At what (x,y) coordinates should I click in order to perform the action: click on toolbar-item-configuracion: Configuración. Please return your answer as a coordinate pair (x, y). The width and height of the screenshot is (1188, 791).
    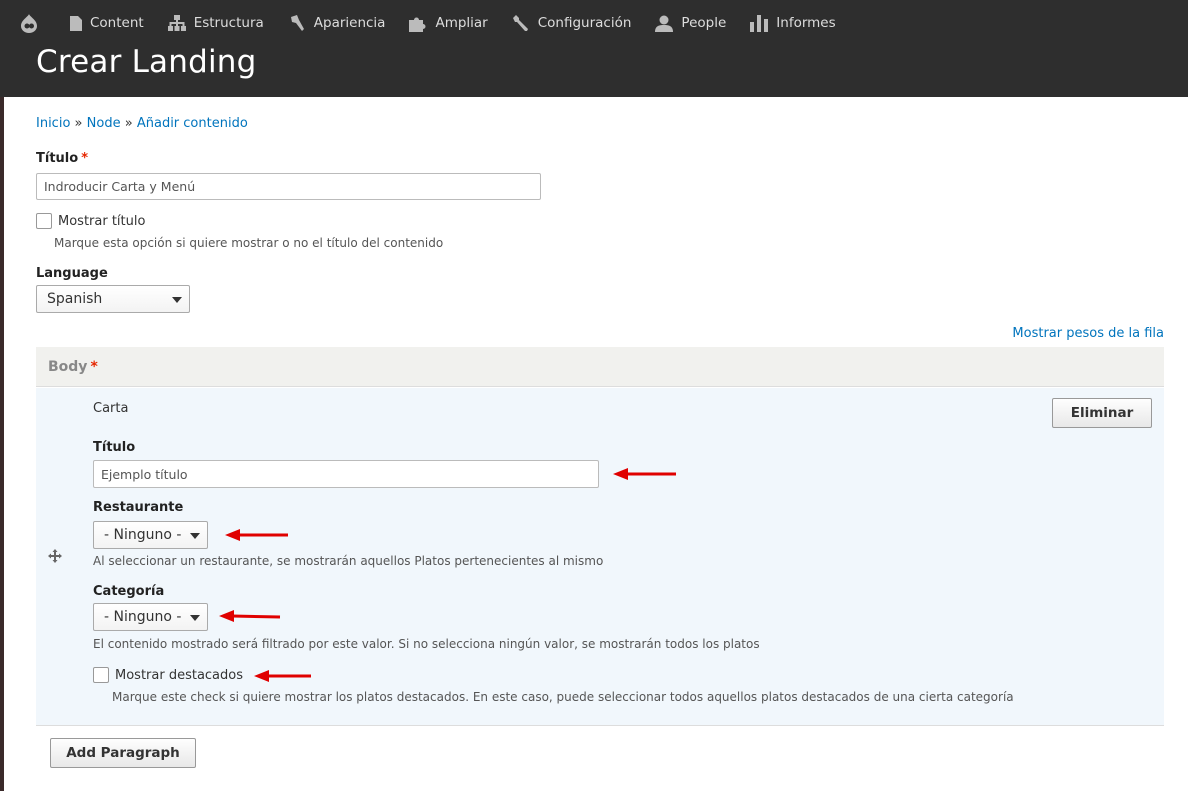
    Looking at the image, I should click on (572, 23).